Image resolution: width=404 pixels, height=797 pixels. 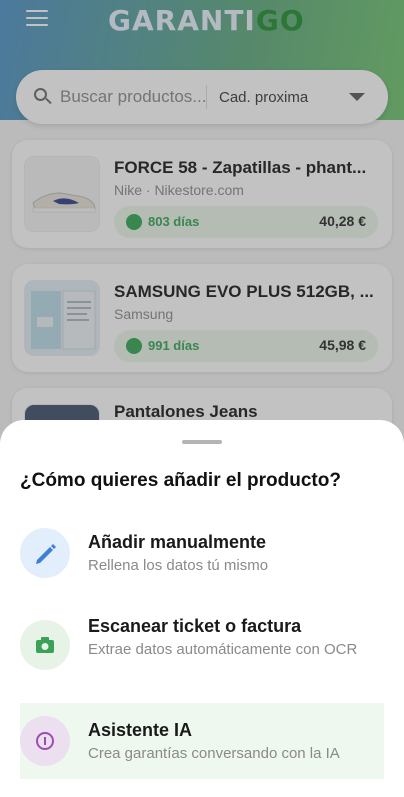 What do you see at coordinates (45, 645) in the screenshot?
I see `camera-icon` at bounding box center [45, 645].